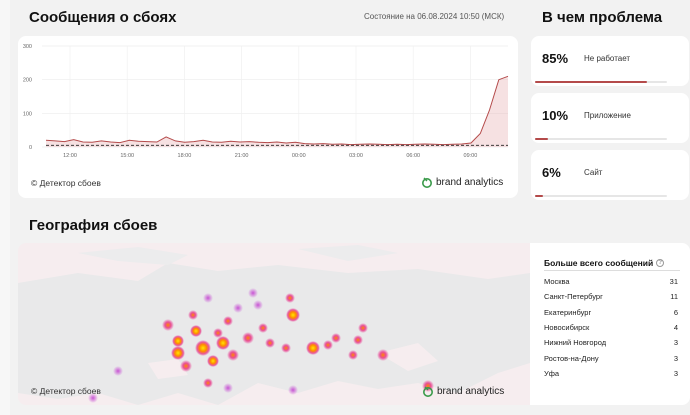 This screenshot has width=690, height=415. What do you see at coordinates (185, 156) in the screenshot?
I see `x-tick-label: 18:00` at bounding box center [185, 156].